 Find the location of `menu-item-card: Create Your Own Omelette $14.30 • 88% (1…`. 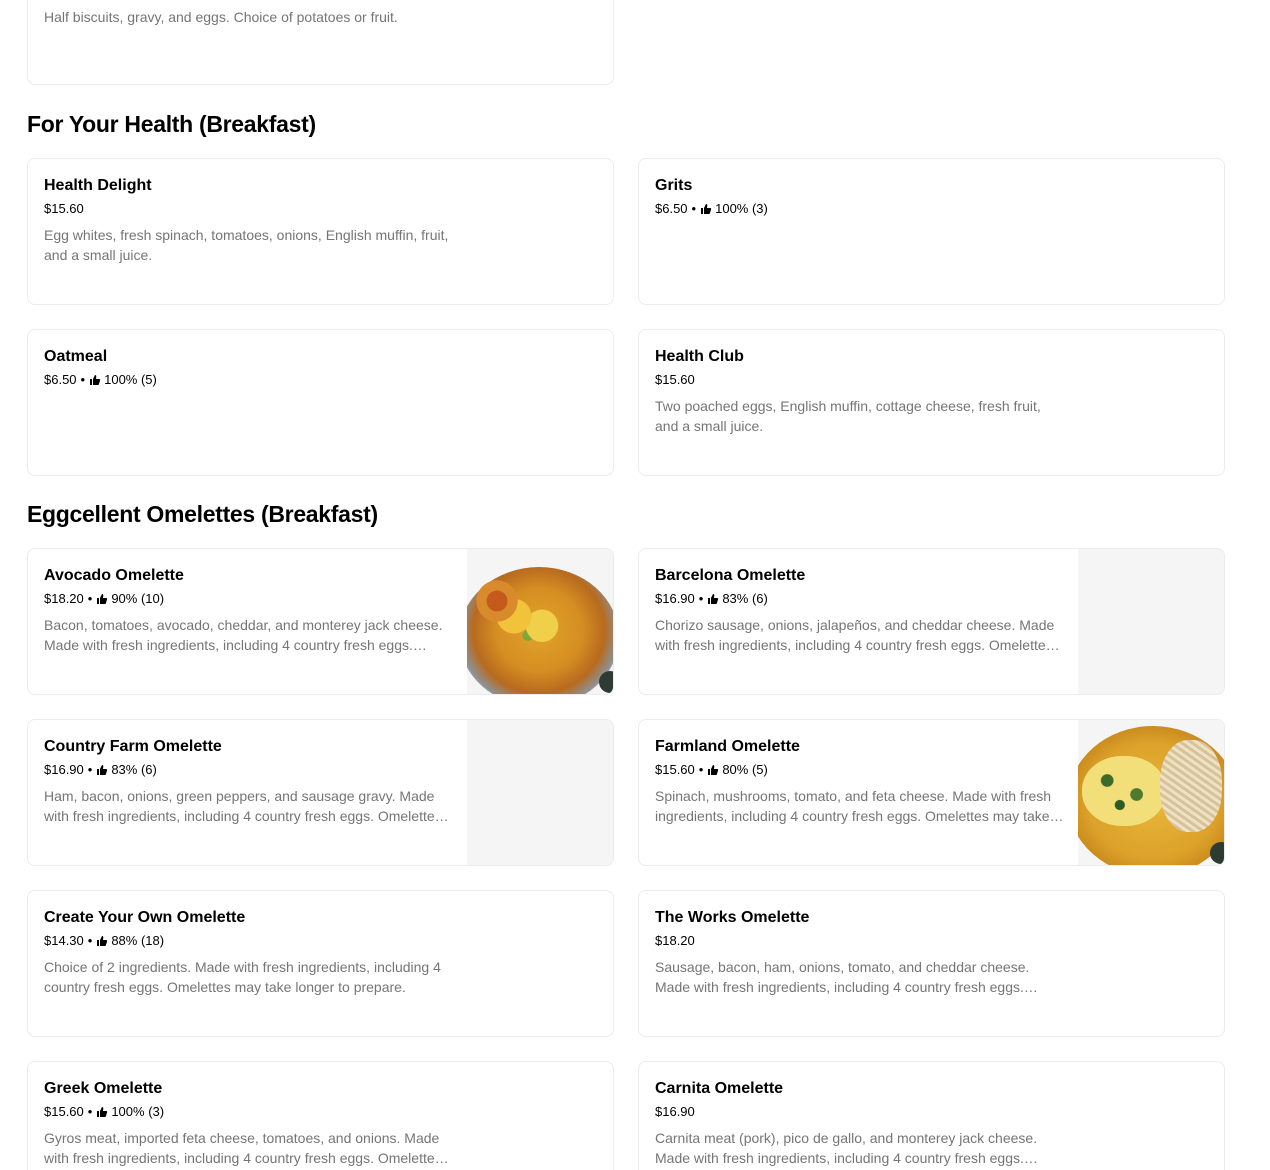

menu-item-card: Create Your Own Omelette $14.30 • 88% (1… is located at coordinates (320, 963).